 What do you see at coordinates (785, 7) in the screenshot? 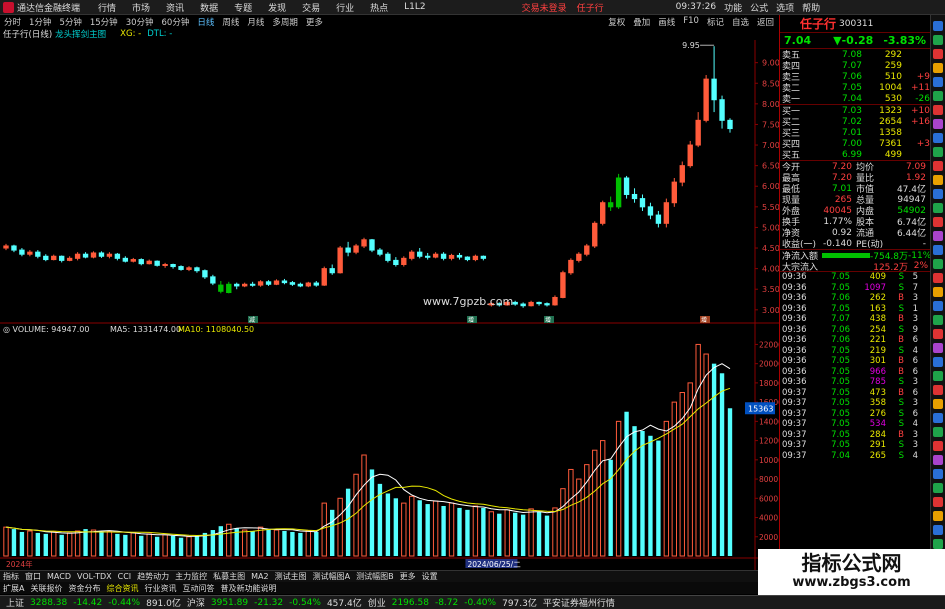
I see `menu-options: 选项` at bounding box center [785, 7].